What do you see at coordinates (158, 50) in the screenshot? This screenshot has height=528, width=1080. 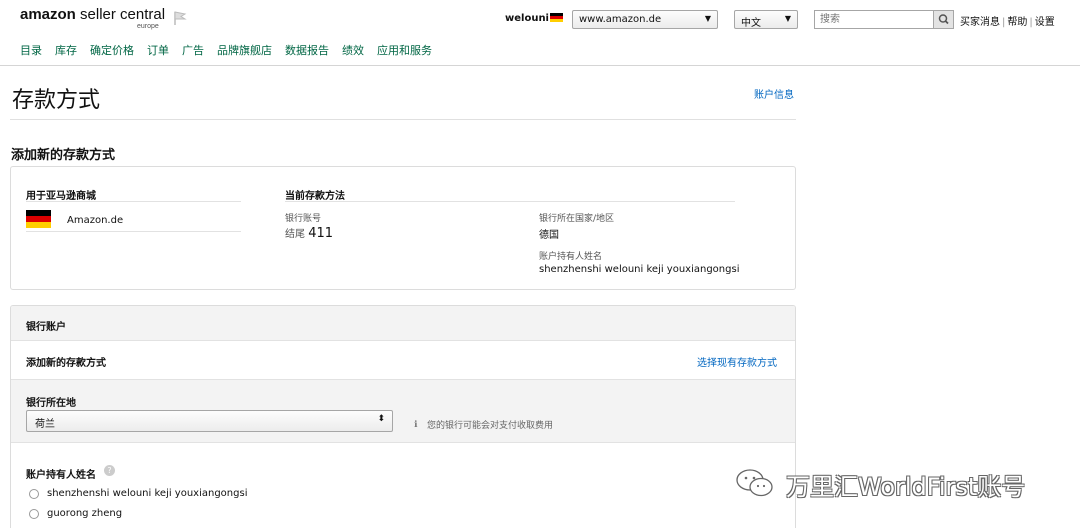 I see `nav-orders: 订单` at bounding box center [158, 50].